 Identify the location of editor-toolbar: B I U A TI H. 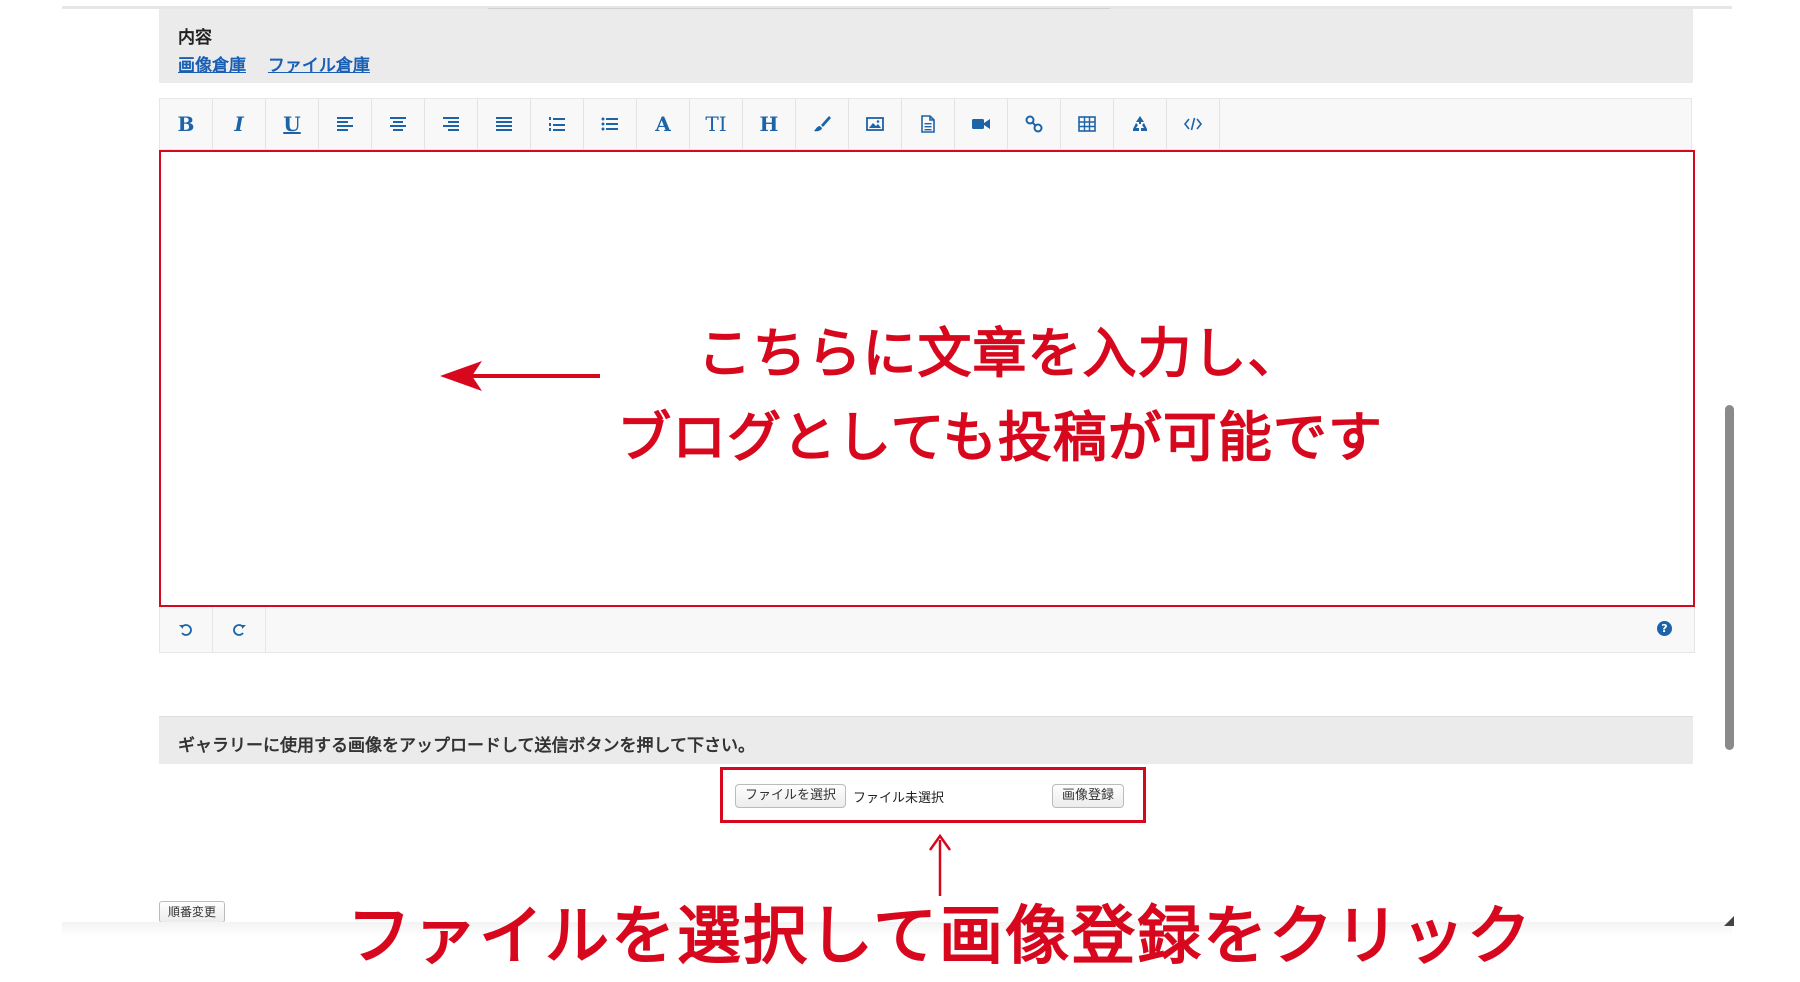
(925, 124).